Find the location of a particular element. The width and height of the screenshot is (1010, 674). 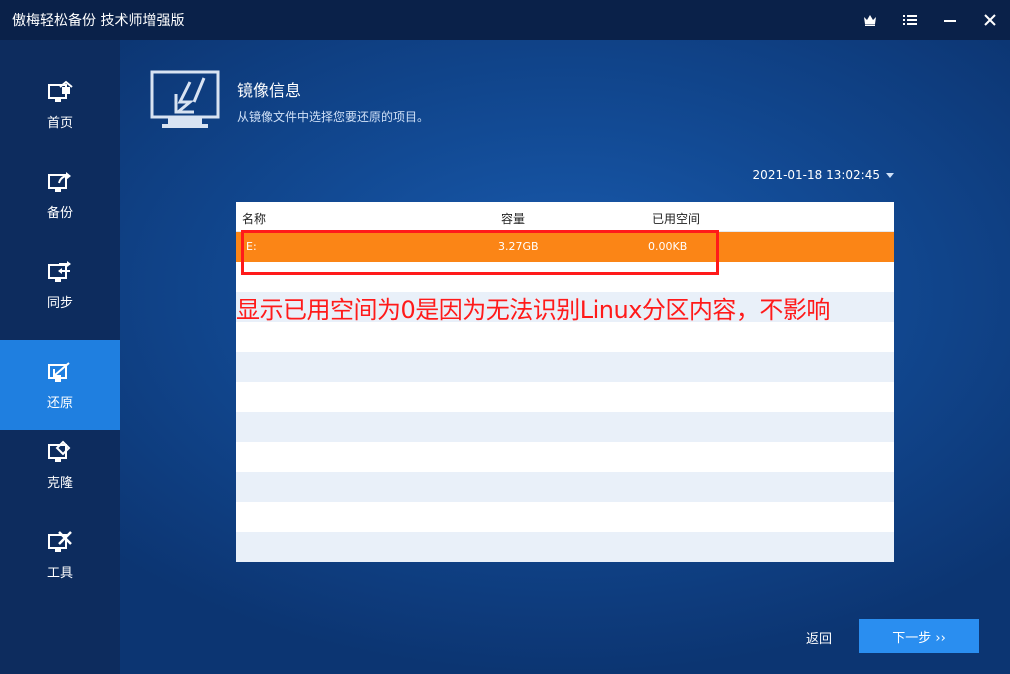

back-button: 返回 is located at coordinates (819, 637).